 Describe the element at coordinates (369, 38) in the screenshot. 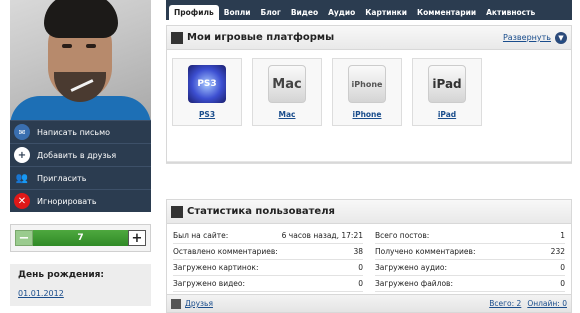

I see `platforms-header: Мои игровые платформы Развернуть ▼` at that location.